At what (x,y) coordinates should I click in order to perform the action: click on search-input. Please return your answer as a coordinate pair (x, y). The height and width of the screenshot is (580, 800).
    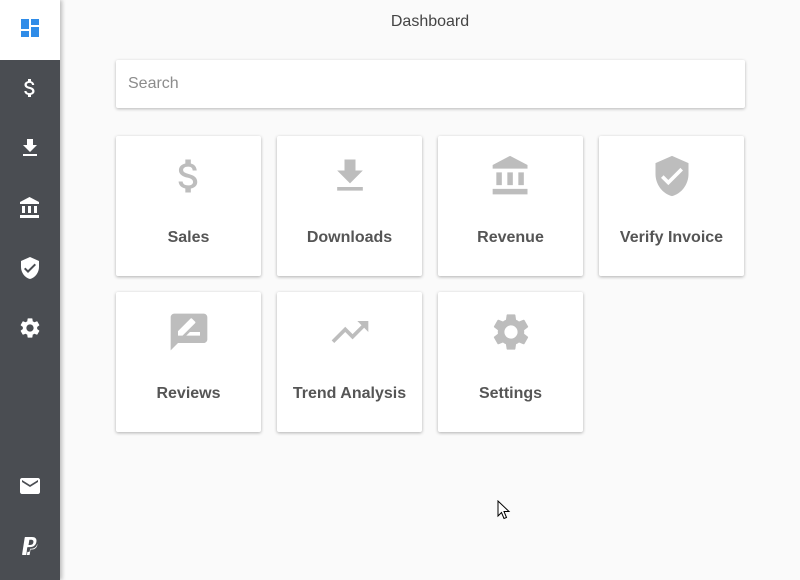
    Looking at the image, I should click on (430, 84).